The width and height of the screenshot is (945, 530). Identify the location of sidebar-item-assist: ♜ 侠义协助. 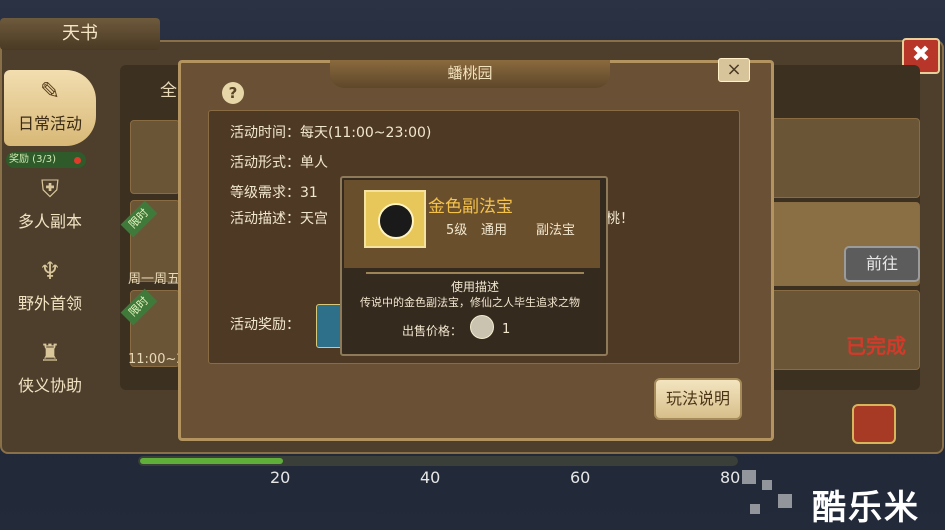
(50, 370).